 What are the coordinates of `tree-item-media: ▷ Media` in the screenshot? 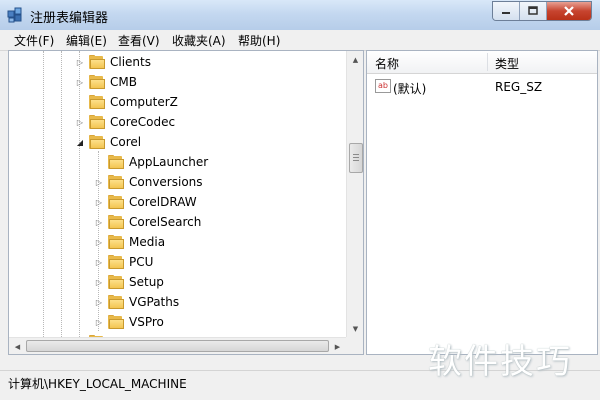 It's located at (129, 242).